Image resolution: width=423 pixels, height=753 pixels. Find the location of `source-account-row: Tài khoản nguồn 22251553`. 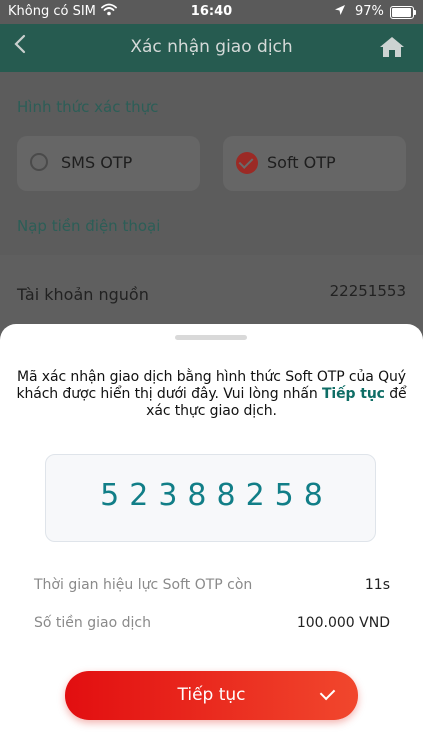

source-account-row: Tài khoản nguồn 22251553 is located at coordinates (211, 295).